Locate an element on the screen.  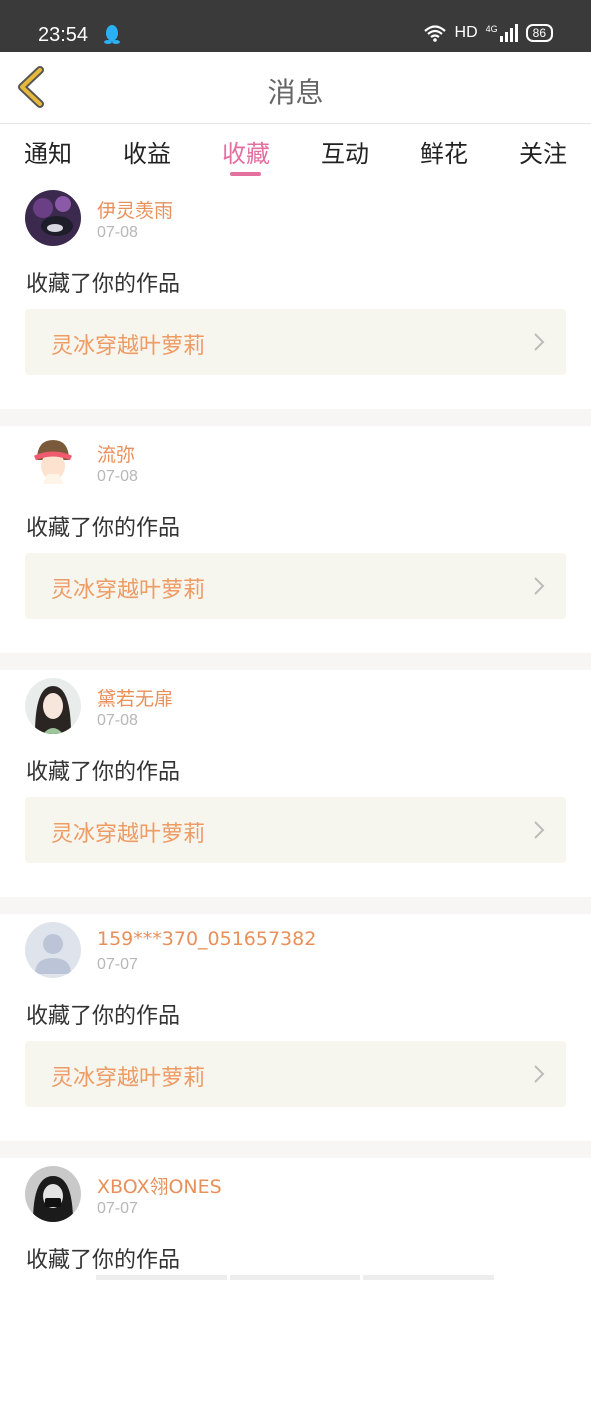
battery-indicator: 86 is located at coordinates (539, 33).